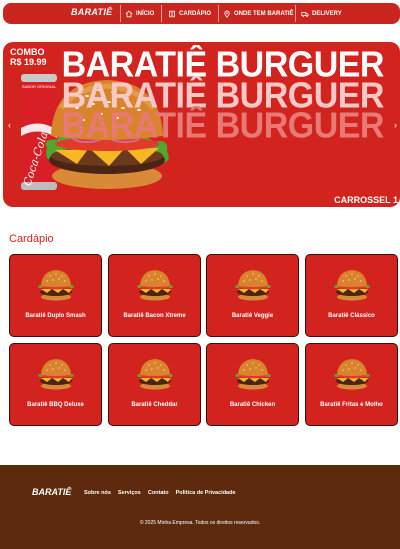 Image resolution: width=400 pixels, height=549 pixels. I want to click on nav-label: ONDE TEM BARATIÊ, so click(264, 13).